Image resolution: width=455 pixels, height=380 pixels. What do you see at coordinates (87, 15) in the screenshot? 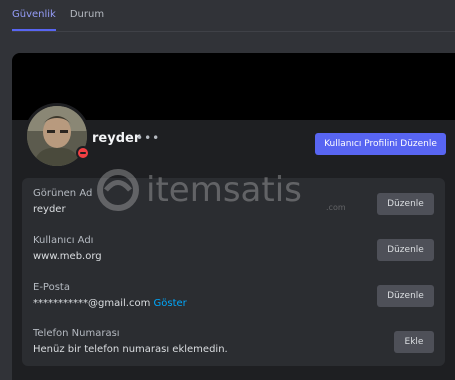
I see `tab-status: Durum` at bounding box center [87, 15].